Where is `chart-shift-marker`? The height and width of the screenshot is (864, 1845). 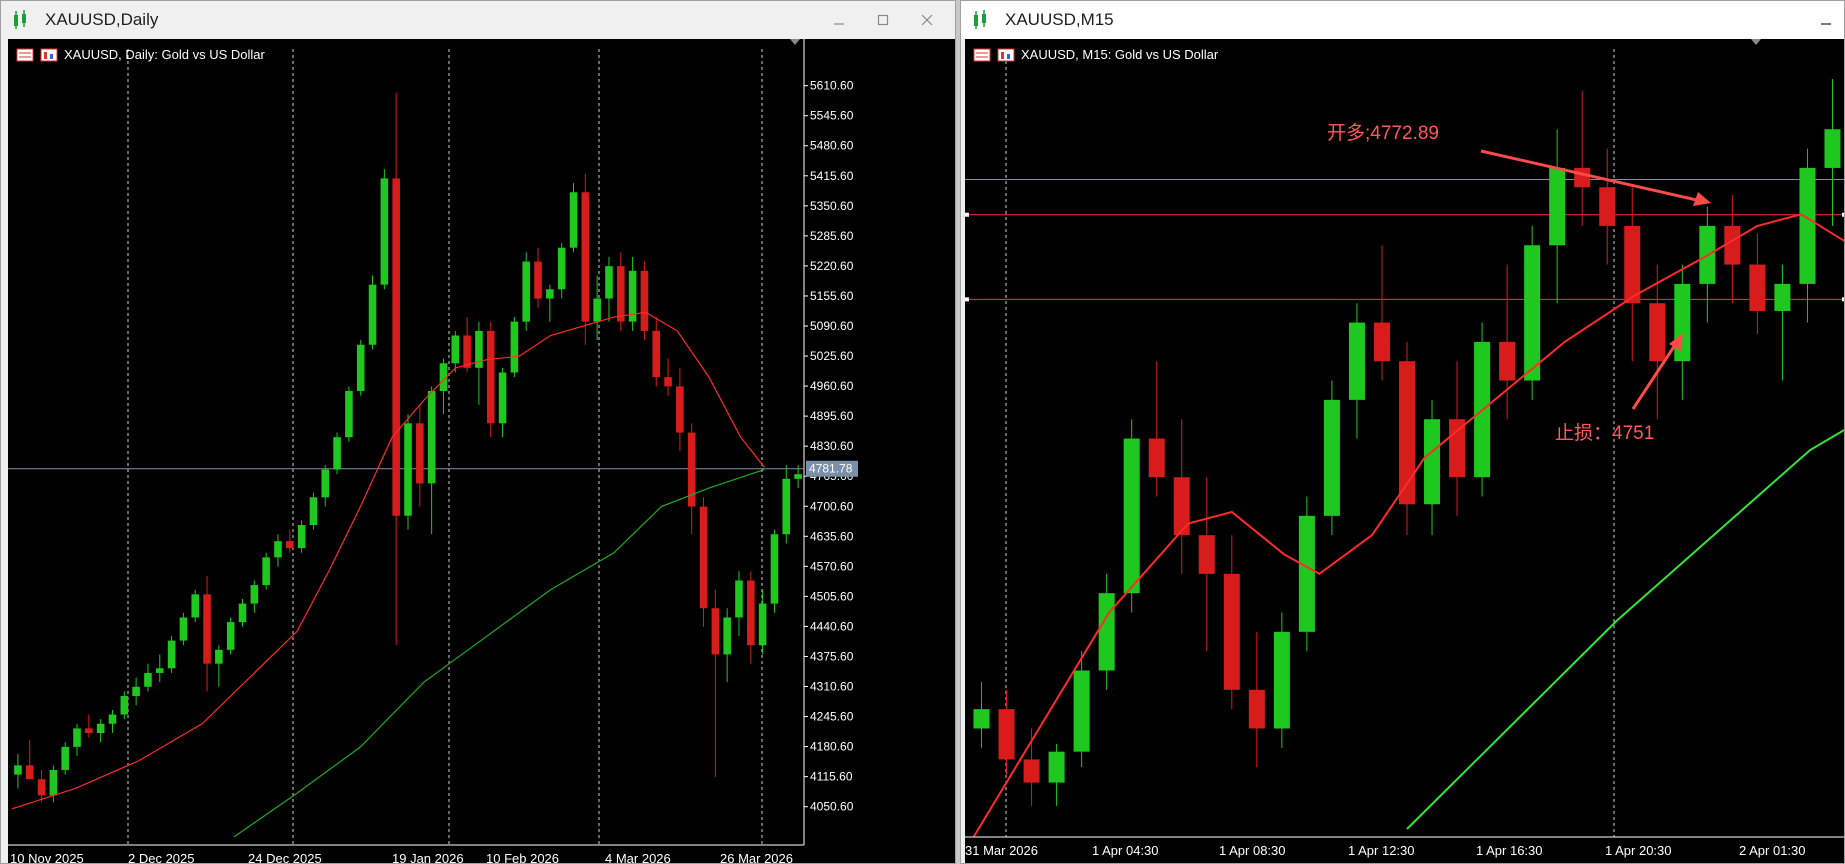
chart-shift-marker is located at coordinates (1756, 42).